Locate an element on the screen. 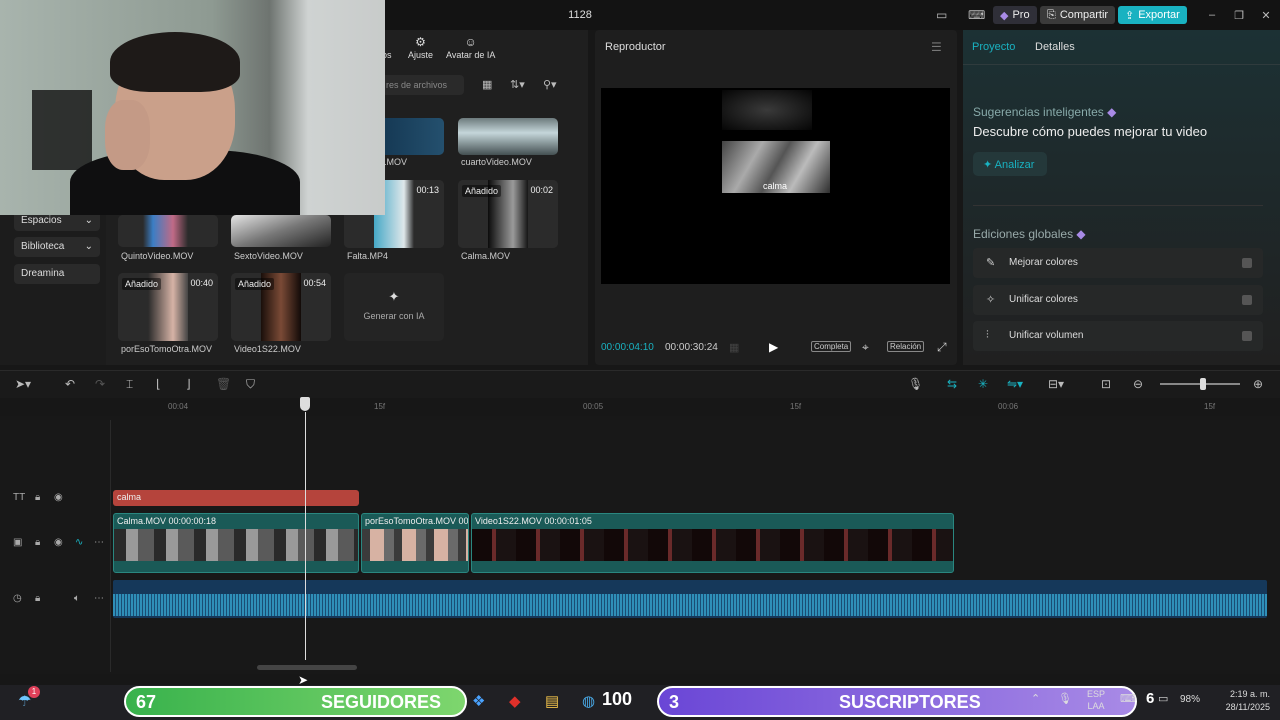  playhead-line is located at coordinates (305, 536).